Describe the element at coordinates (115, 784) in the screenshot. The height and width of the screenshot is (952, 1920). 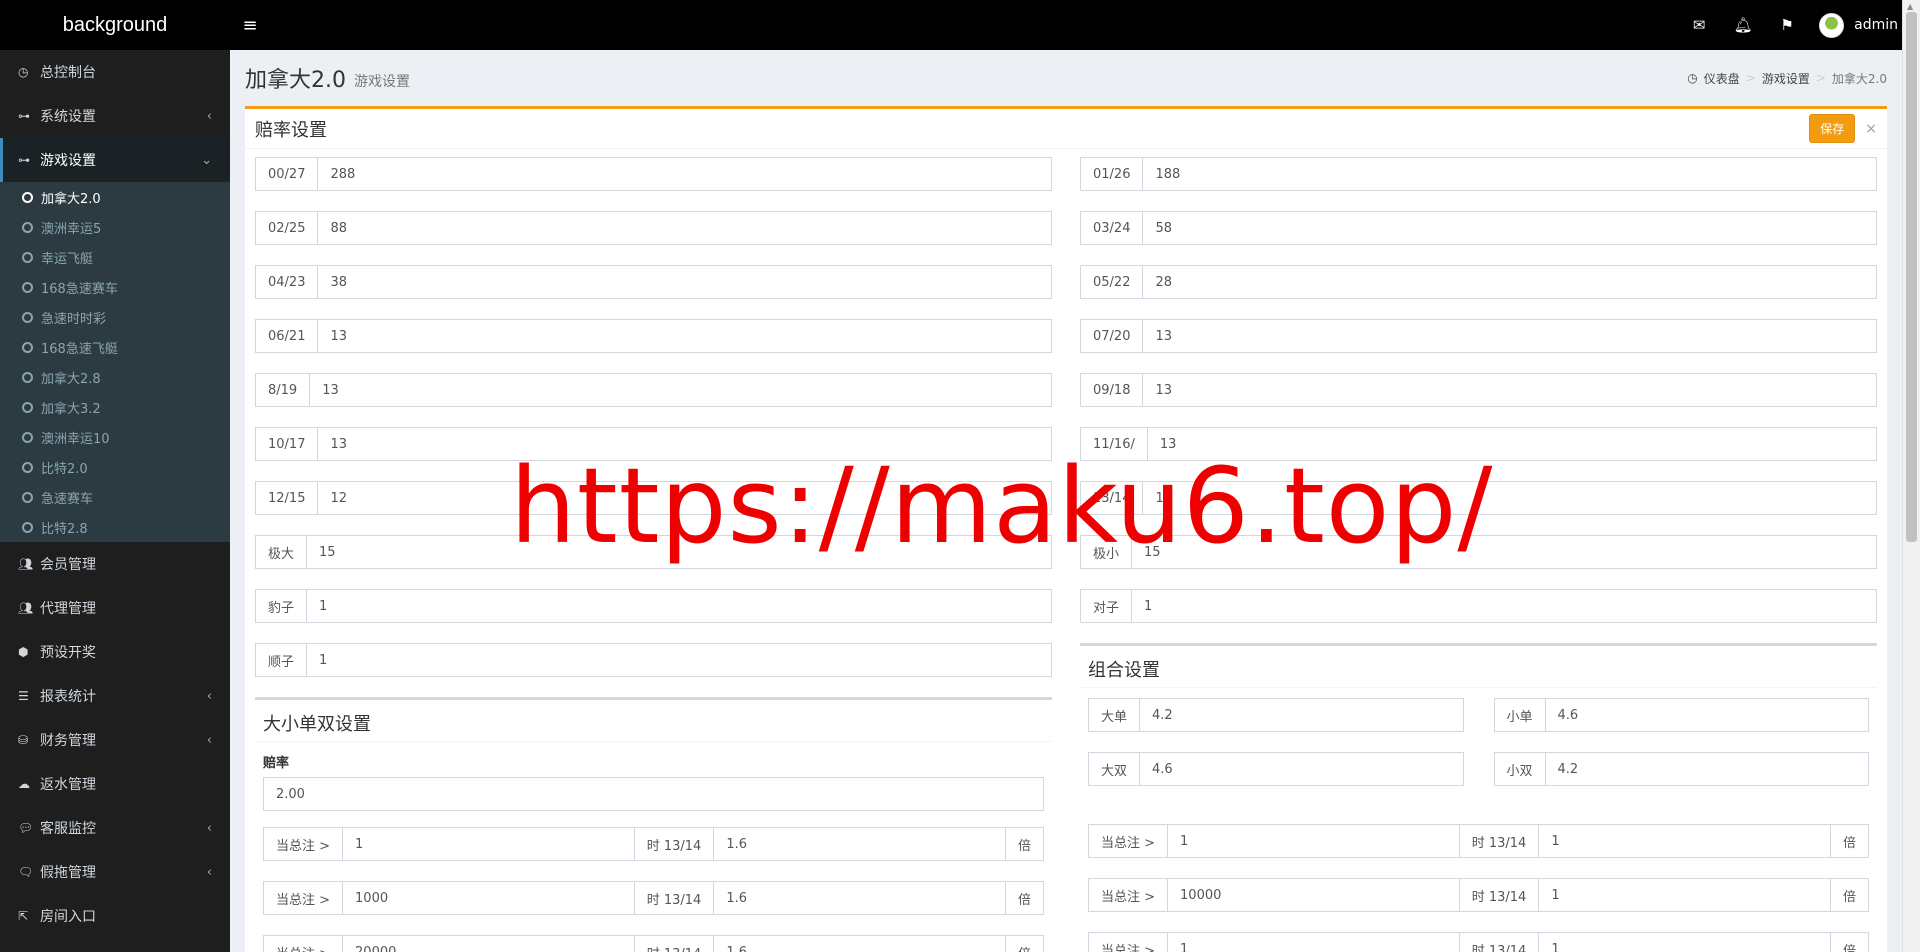
I see `sidebar-item-rebate: ☁ 返水管理` at that location.